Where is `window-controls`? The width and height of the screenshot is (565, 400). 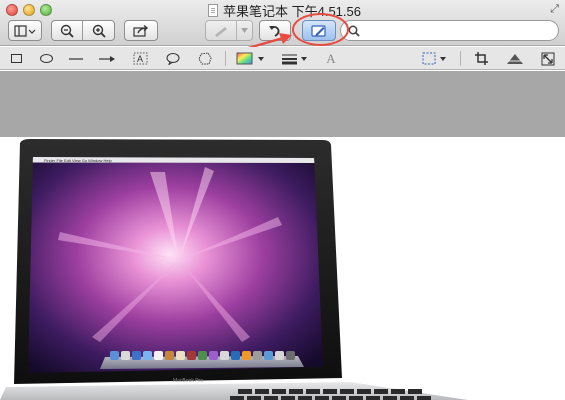
window-controls is located at coordinates (29, 10).